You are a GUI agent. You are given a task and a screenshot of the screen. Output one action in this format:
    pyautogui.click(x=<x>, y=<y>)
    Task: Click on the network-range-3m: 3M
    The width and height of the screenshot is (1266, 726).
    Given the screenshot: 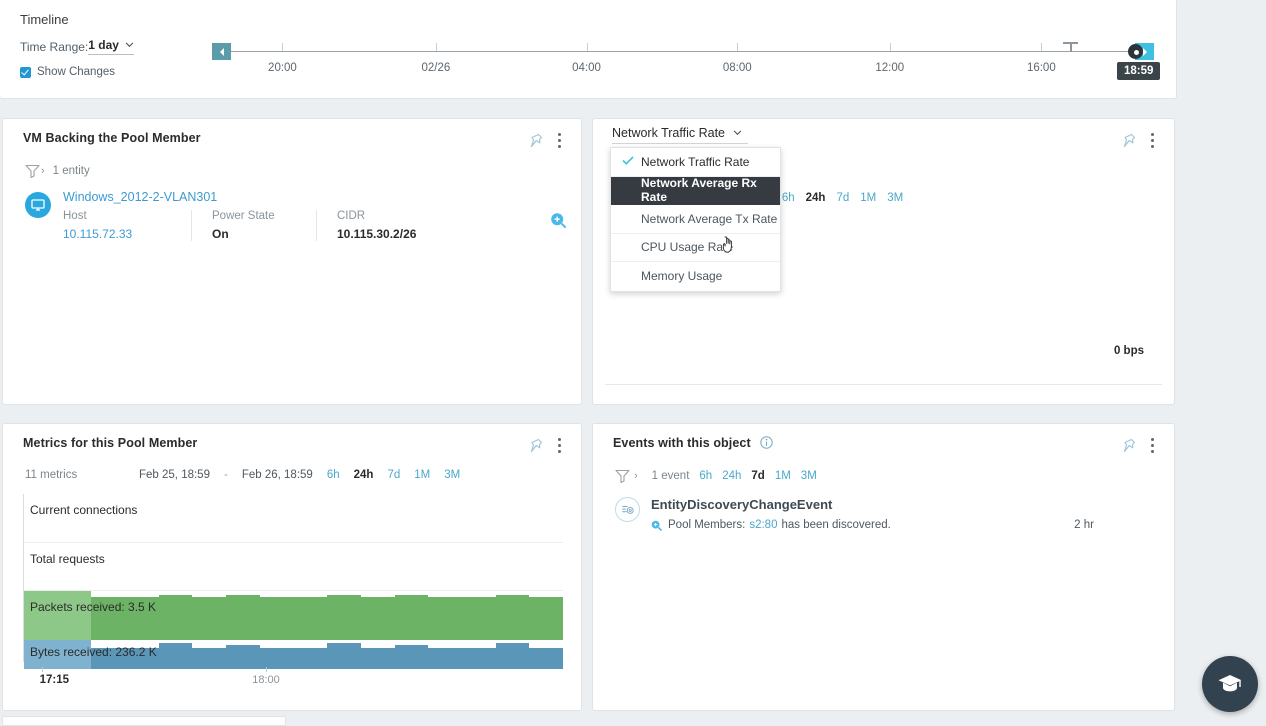 What is the action you would take?
    pyautogui.click(x=895, y=198)
    